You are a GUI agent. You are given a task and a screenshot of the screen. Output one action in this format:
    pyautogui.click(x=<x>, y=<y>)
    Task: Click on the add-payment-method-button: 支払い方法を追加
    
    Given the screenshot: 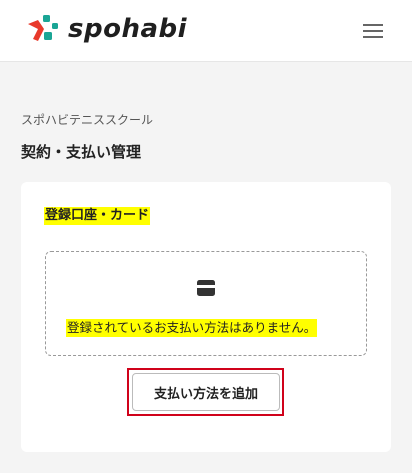 What is the action you would take?
    pyautogui.click(x=206, y=392)
    